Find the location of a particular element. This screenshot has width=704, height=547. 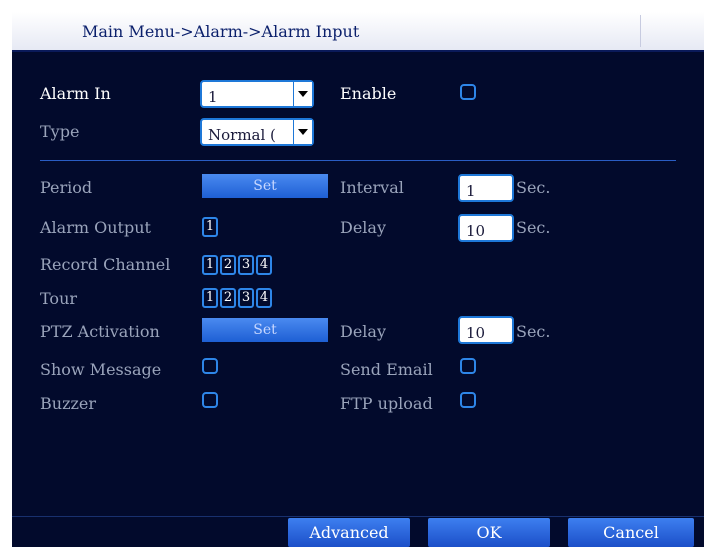

advanced-button: Advanced is located at coordinates (349, 532).